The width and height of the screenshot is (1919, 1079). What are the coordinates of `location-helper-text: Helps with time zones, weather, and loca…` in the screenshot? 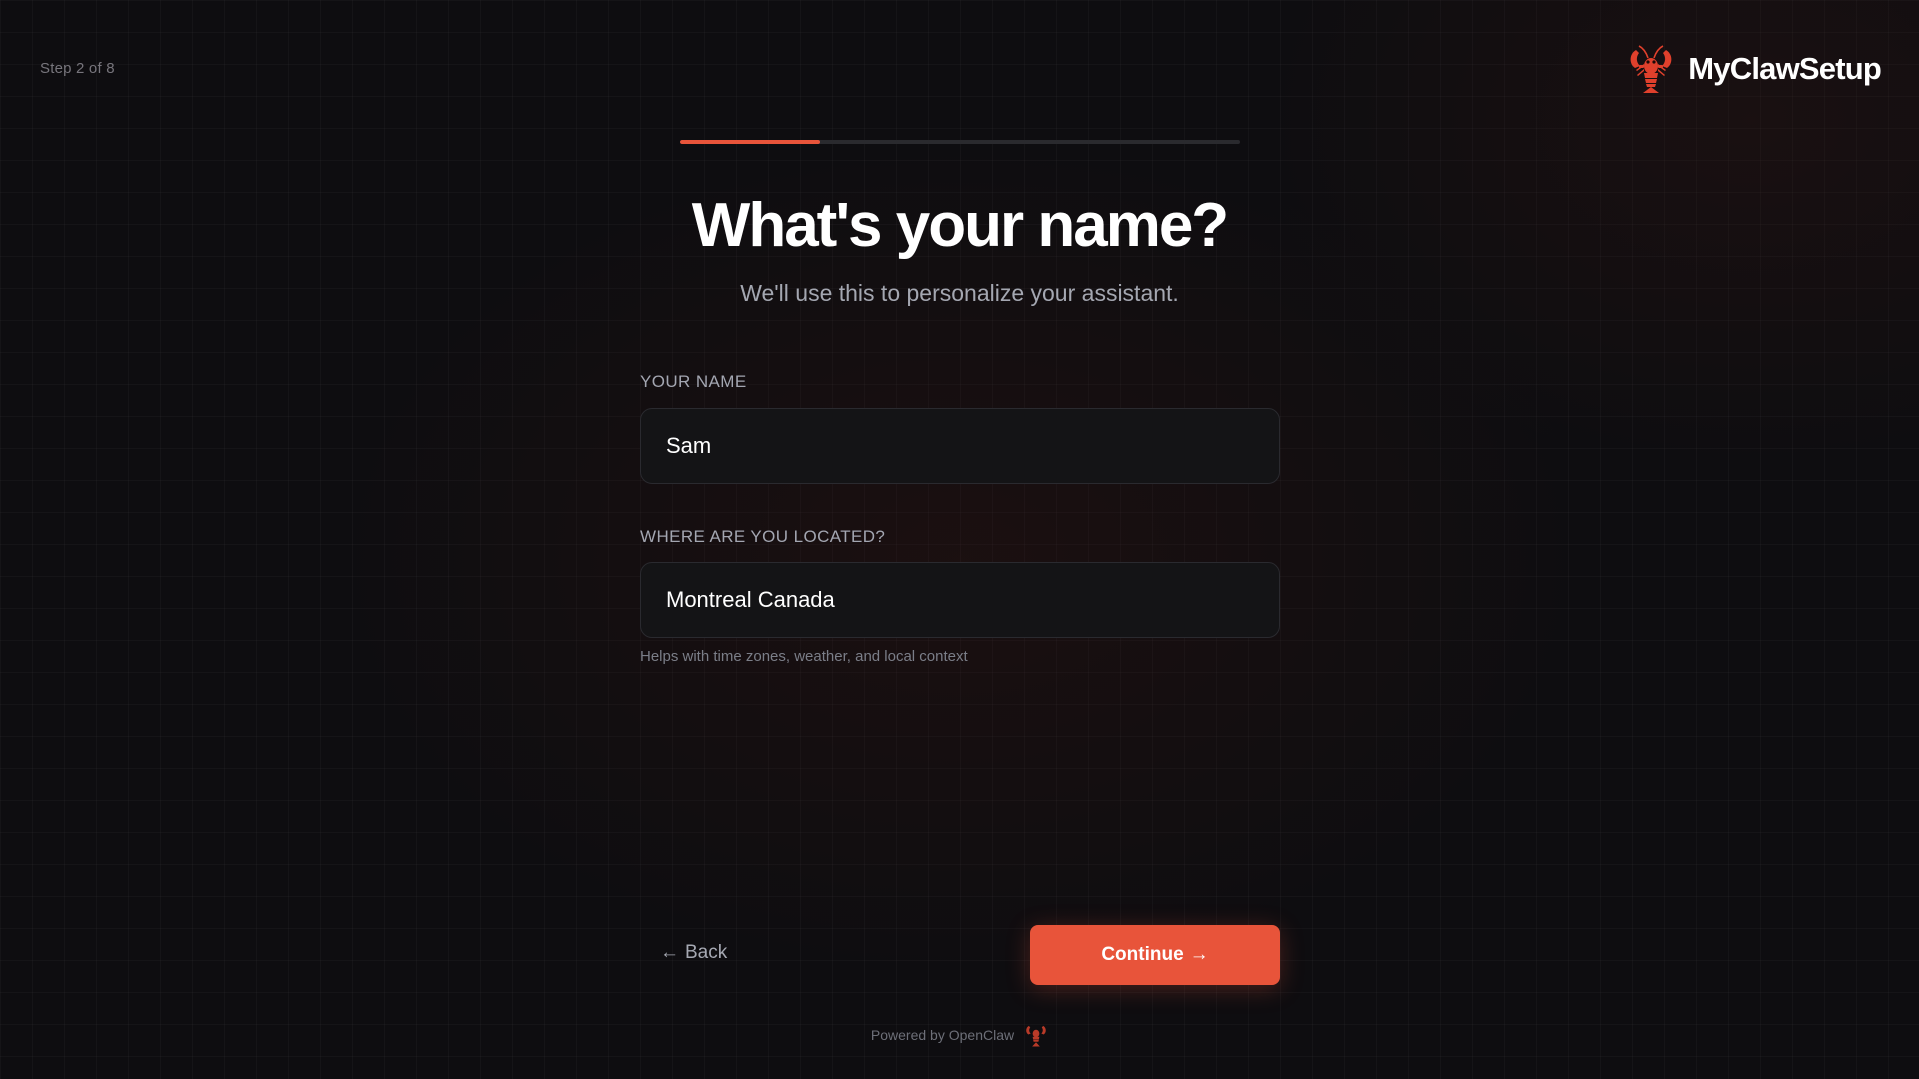 It's located at (804, 656).